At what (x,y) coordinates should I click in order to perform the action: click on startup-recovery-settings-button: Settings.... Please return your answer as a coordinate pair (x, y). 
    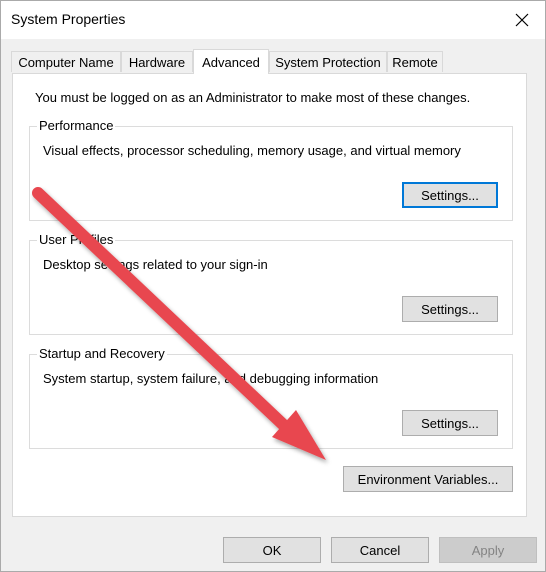
    Looking at the image, I should click on (450, 423).